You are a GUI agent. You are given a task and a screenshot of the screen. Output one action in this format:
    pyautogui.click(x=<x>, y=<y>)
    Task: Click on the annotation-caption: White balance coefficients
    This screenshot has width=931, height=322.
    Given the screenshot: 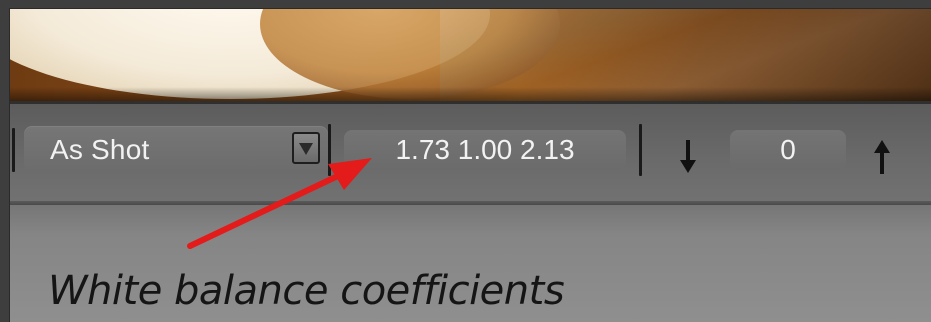 What is the action you would take?
    pyautogui.click(x=306, y=291)
    